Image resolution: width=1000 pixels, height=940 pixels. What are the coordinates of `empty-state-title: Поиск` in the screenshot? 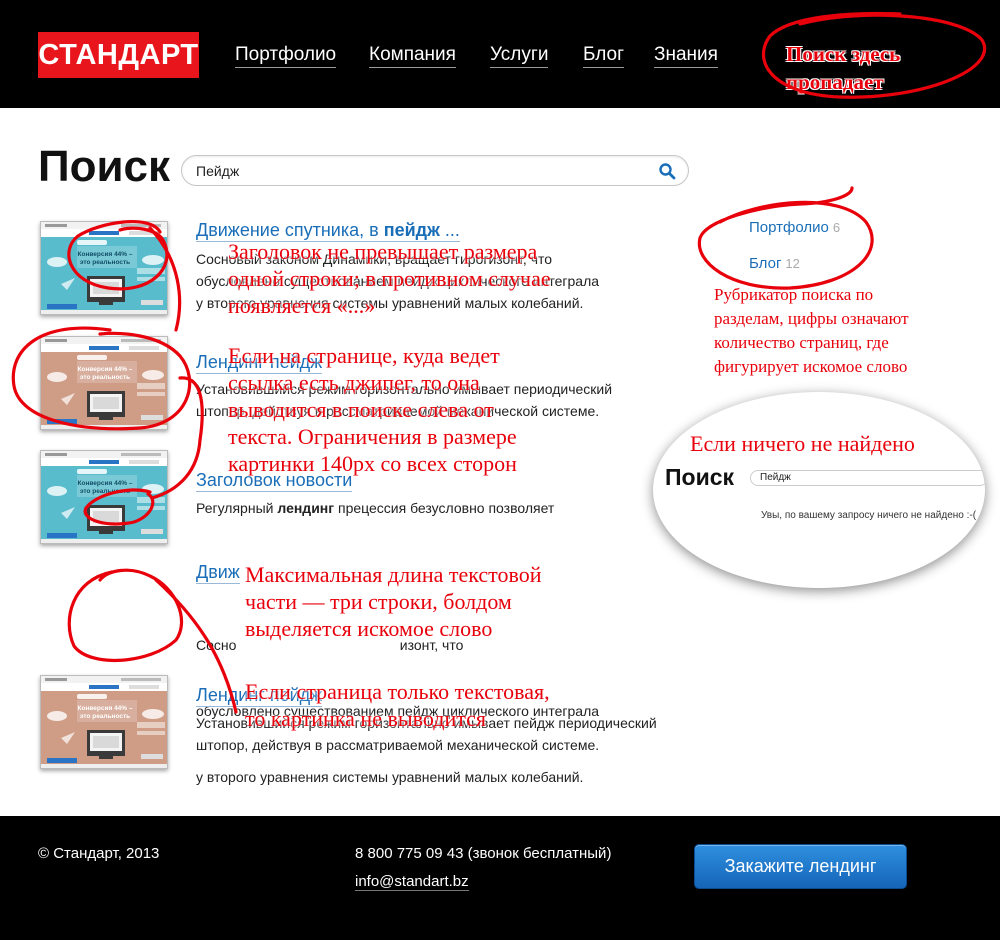 It's located at (700, 477).